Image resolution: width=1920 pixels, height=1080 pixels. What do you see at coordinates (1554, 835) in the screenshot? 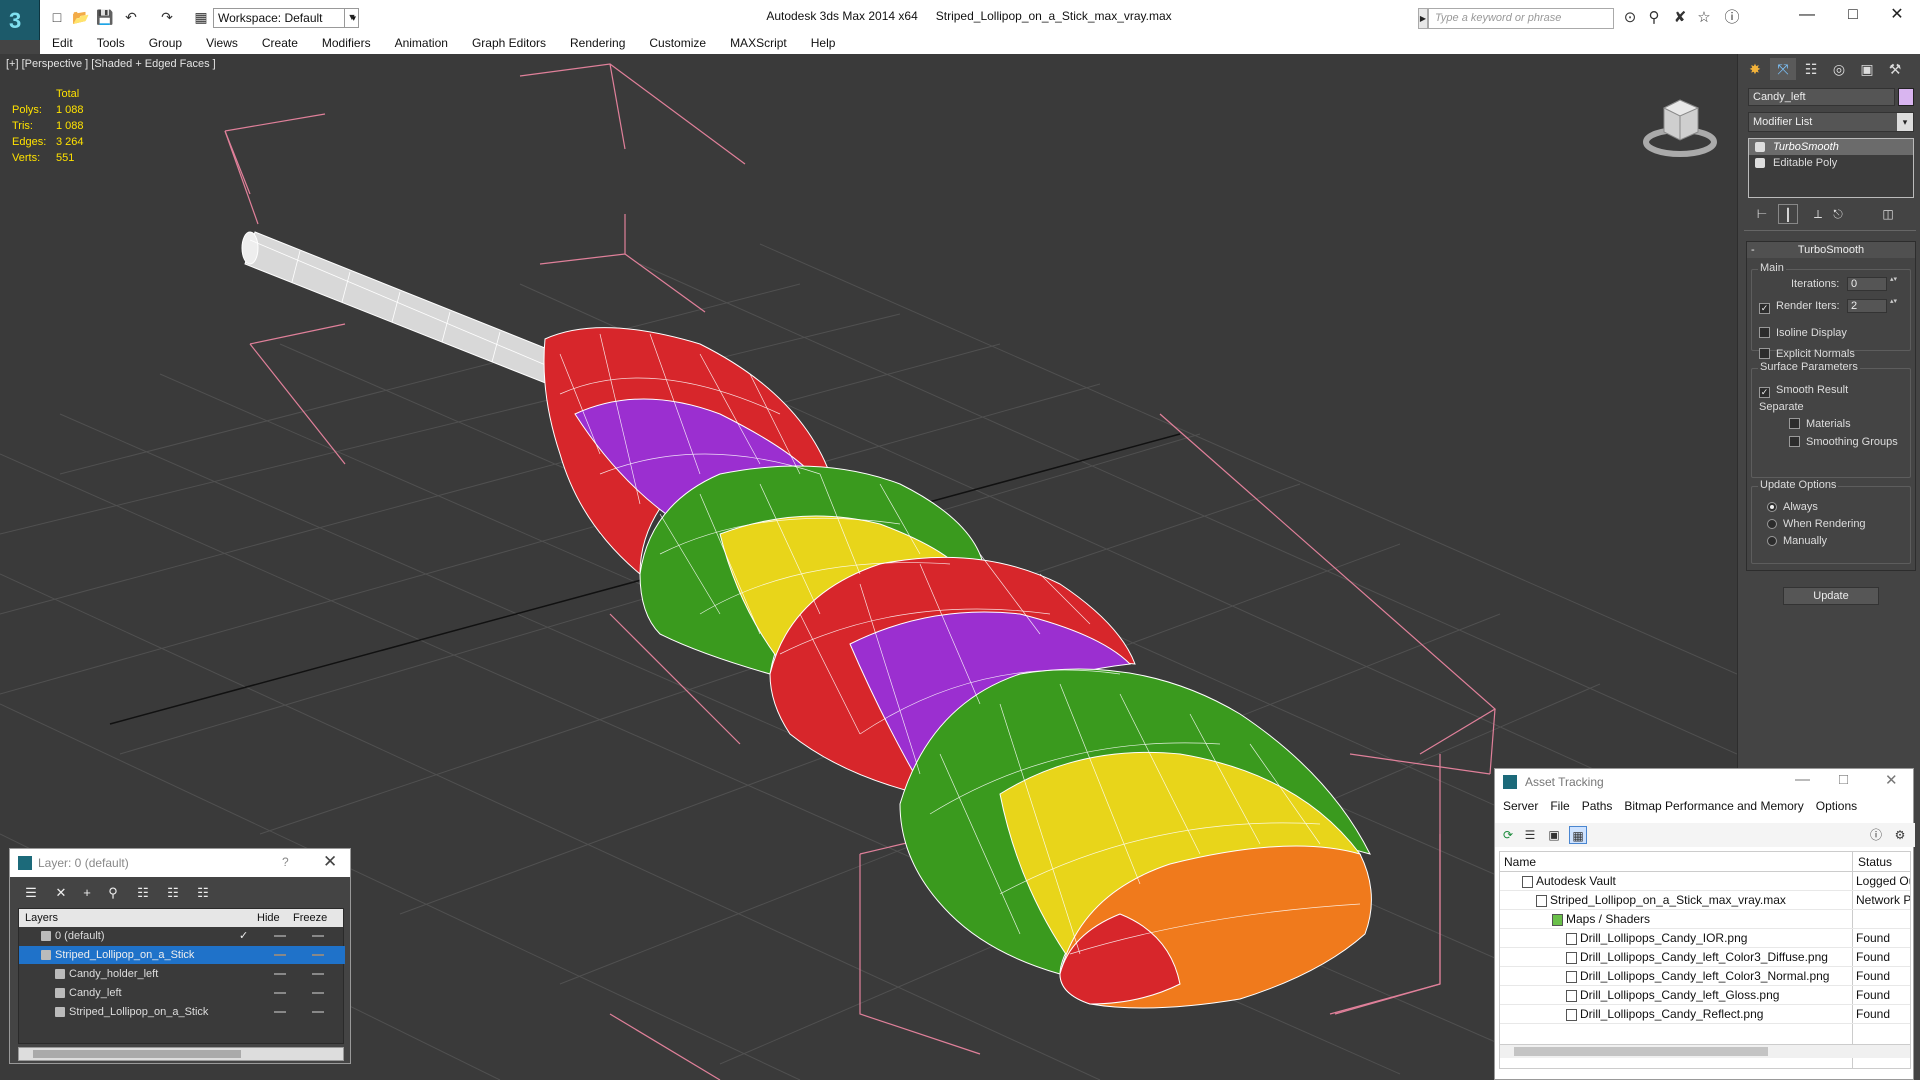
I see `thumbnail-view-icon: ▣` at bounding box center [1554, 835].